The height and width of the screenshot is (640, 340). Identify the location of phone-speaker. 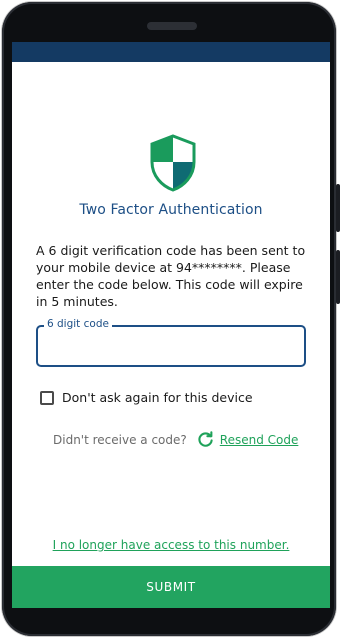
(172, 26).